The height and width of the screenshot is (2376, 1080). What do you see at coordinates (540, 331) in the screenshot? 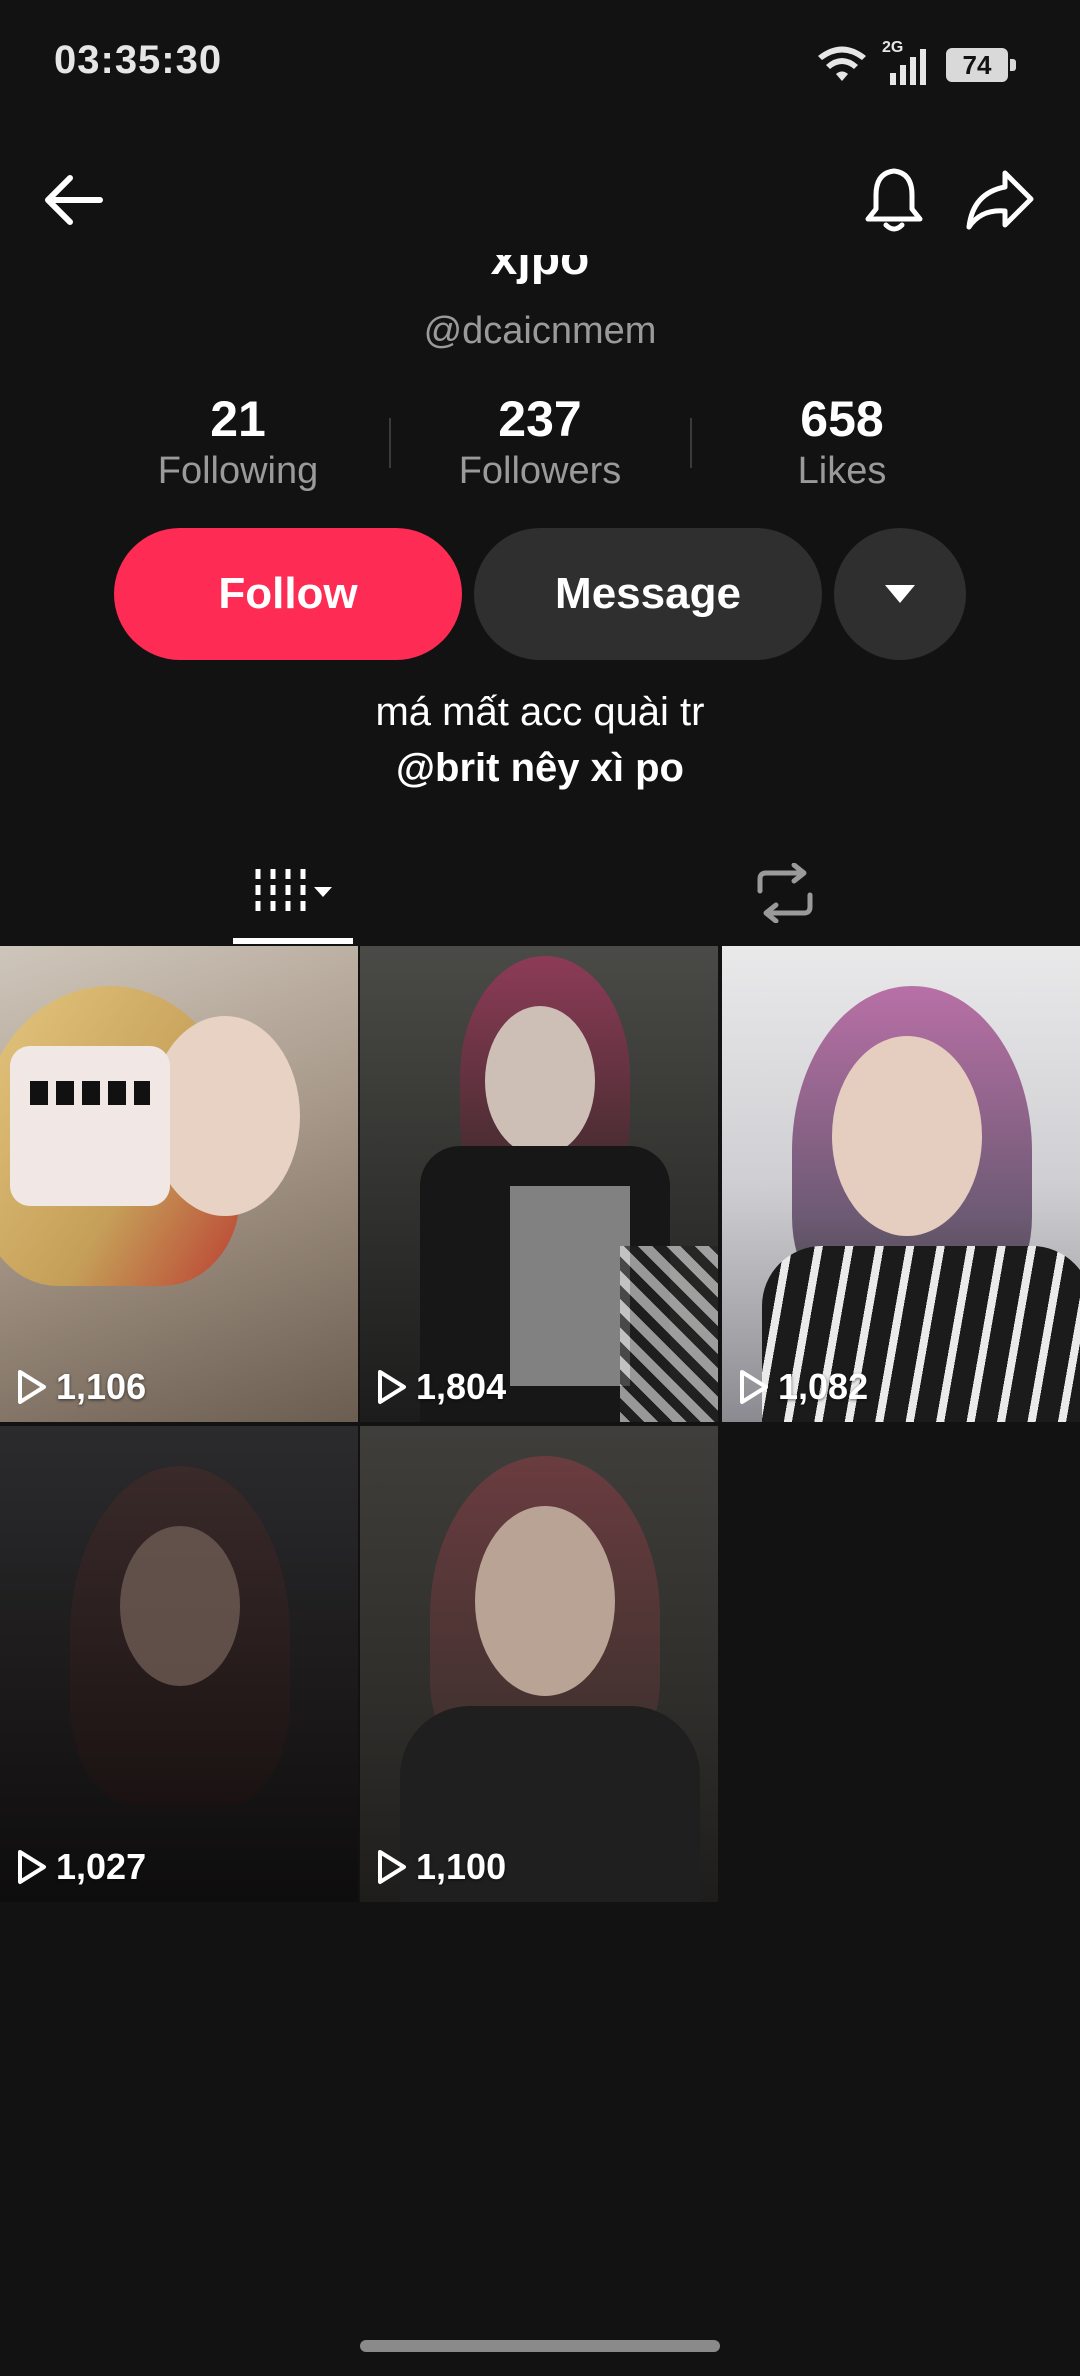
I see `username: @dcaicnmem` at bounding box center [540, 331].